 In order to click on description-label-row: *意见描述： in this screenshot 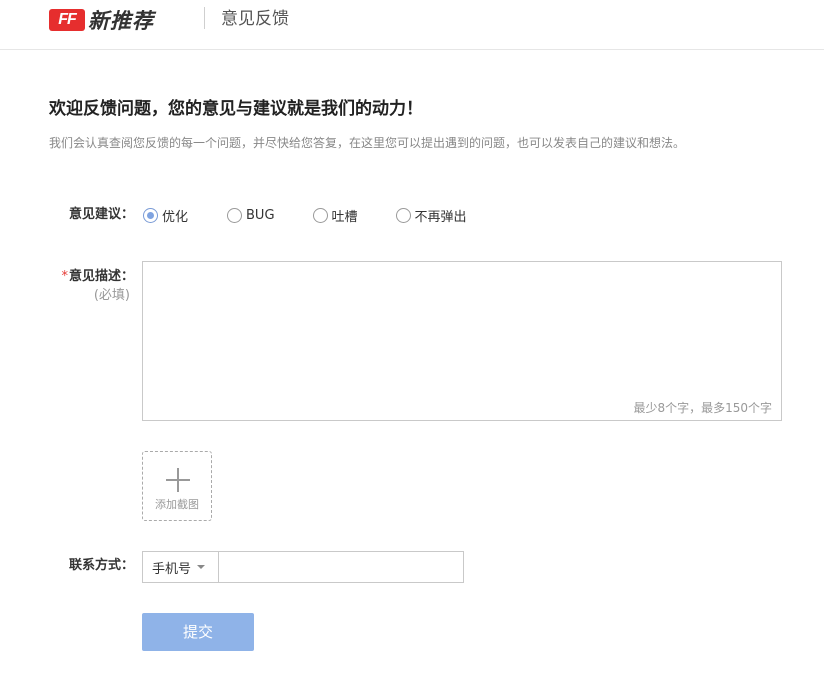, I will do `click(77, 277)`.